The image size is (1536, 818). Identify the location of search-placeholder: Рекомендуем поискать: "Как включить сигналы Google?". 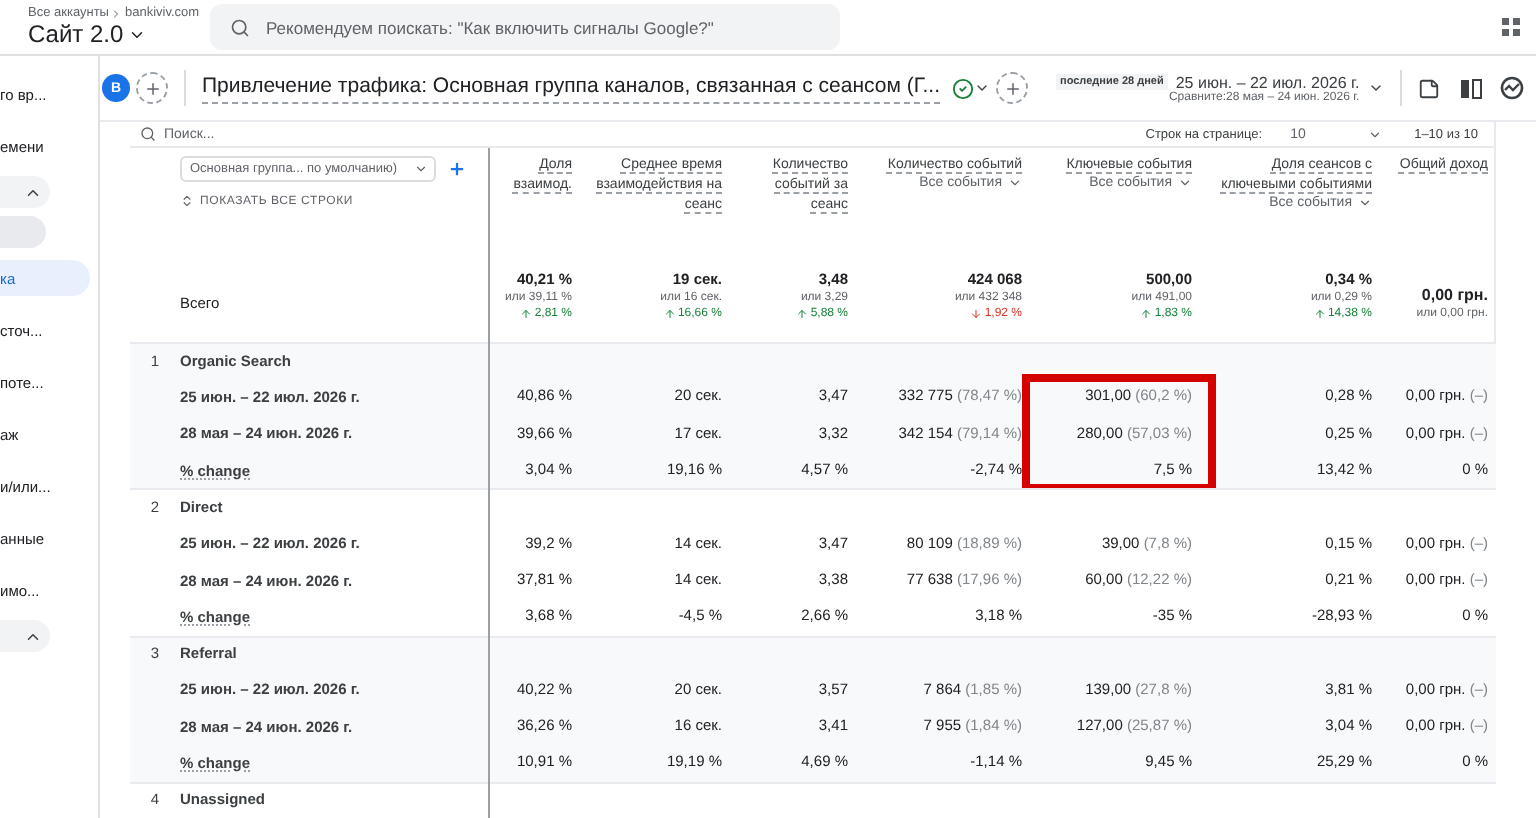
(490, 27).